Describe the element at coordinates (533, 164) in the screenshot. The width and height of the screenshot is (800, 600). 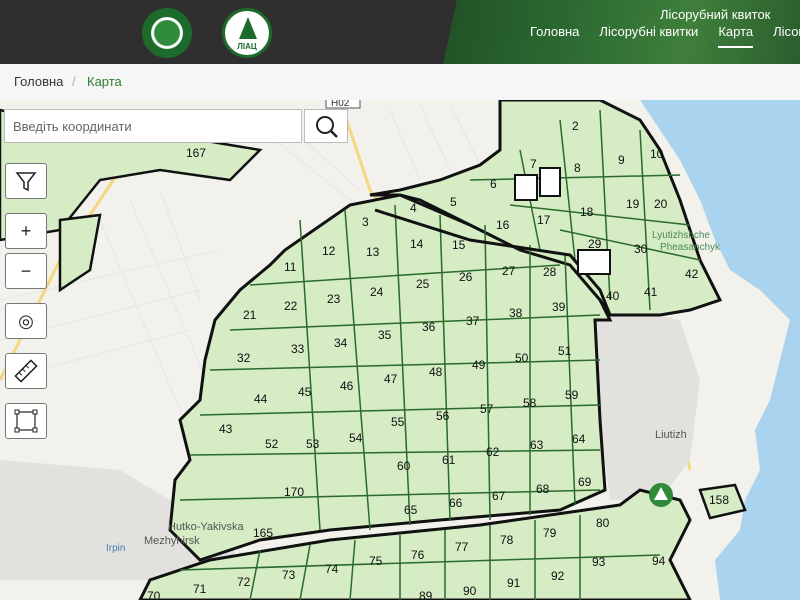
I see `plot-label: 7` at that location.